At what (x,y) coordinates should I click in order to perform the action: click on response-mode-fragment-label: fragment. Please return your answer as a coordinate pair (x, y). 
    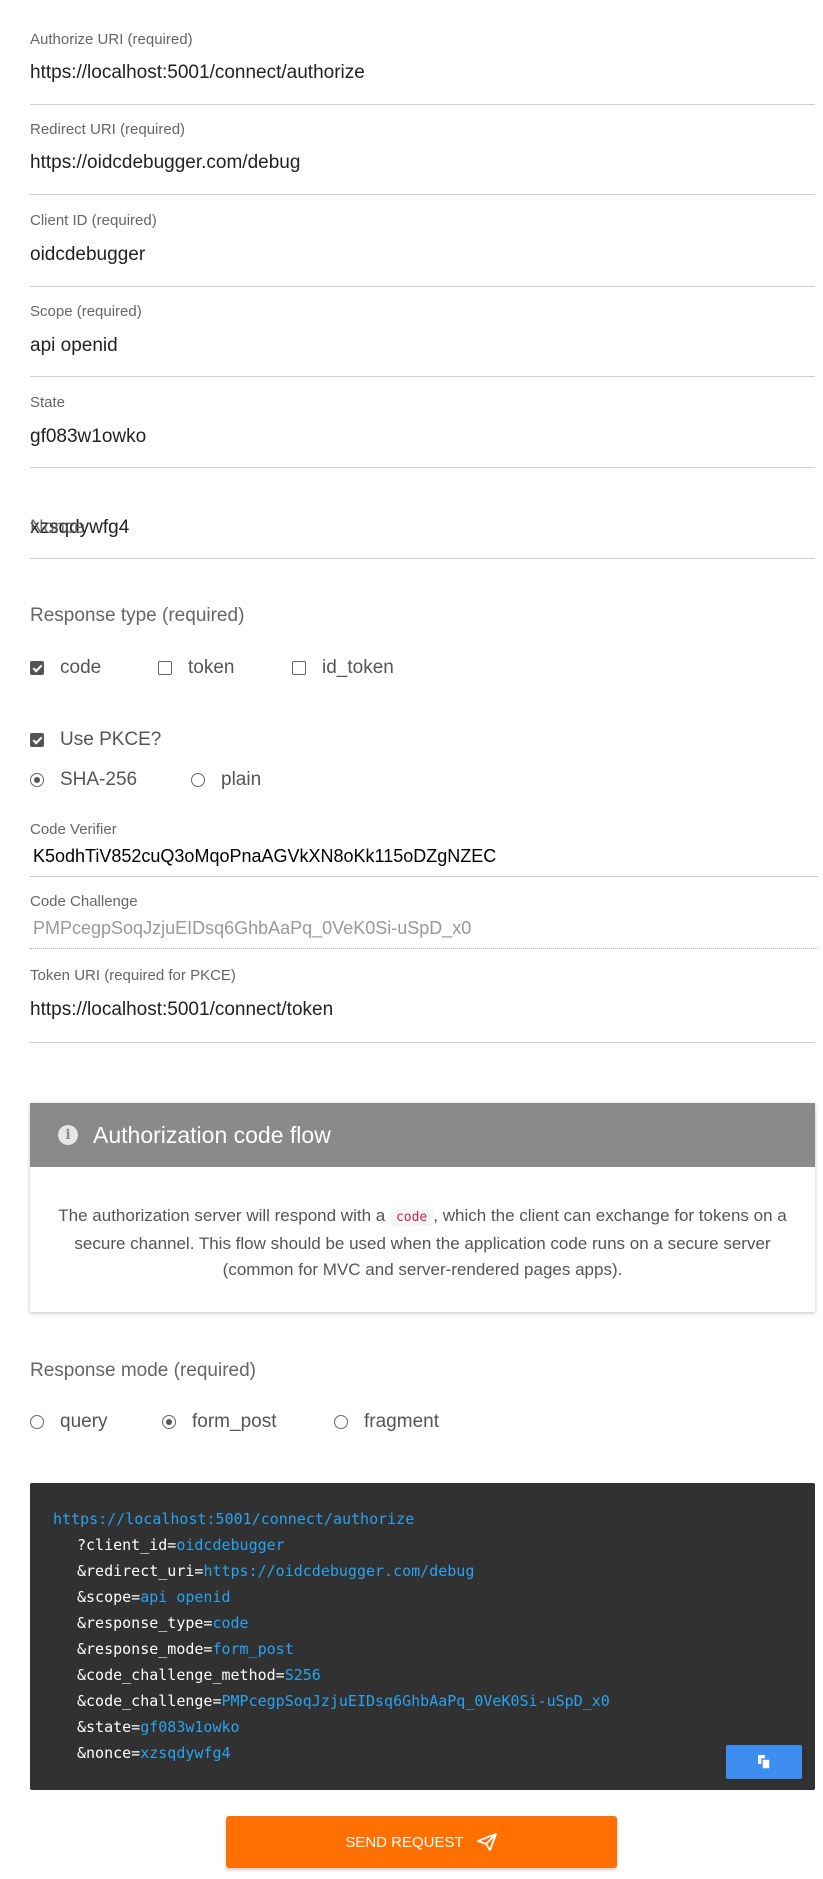
    Looking at the image, I should click on (401, 1421).